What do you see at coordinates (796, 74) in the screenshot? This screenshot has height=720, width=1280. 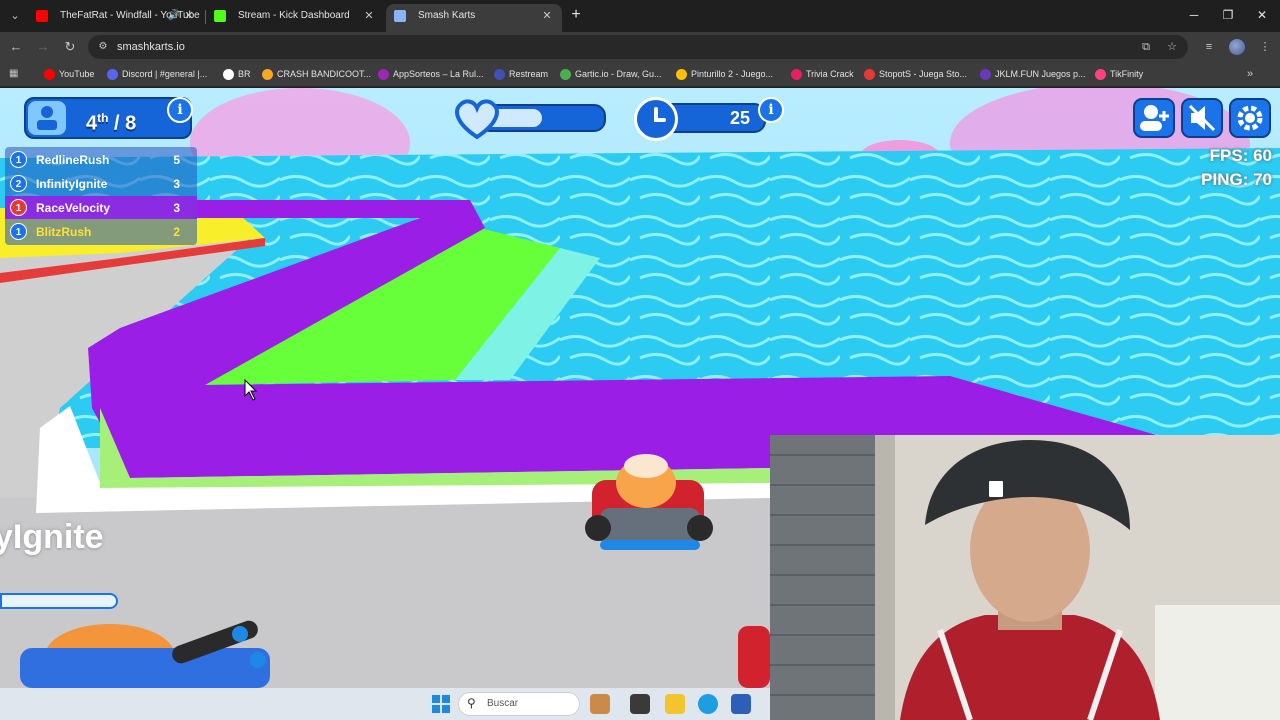 I see `trivia-crack-icon` at bounding box center [796, 74].